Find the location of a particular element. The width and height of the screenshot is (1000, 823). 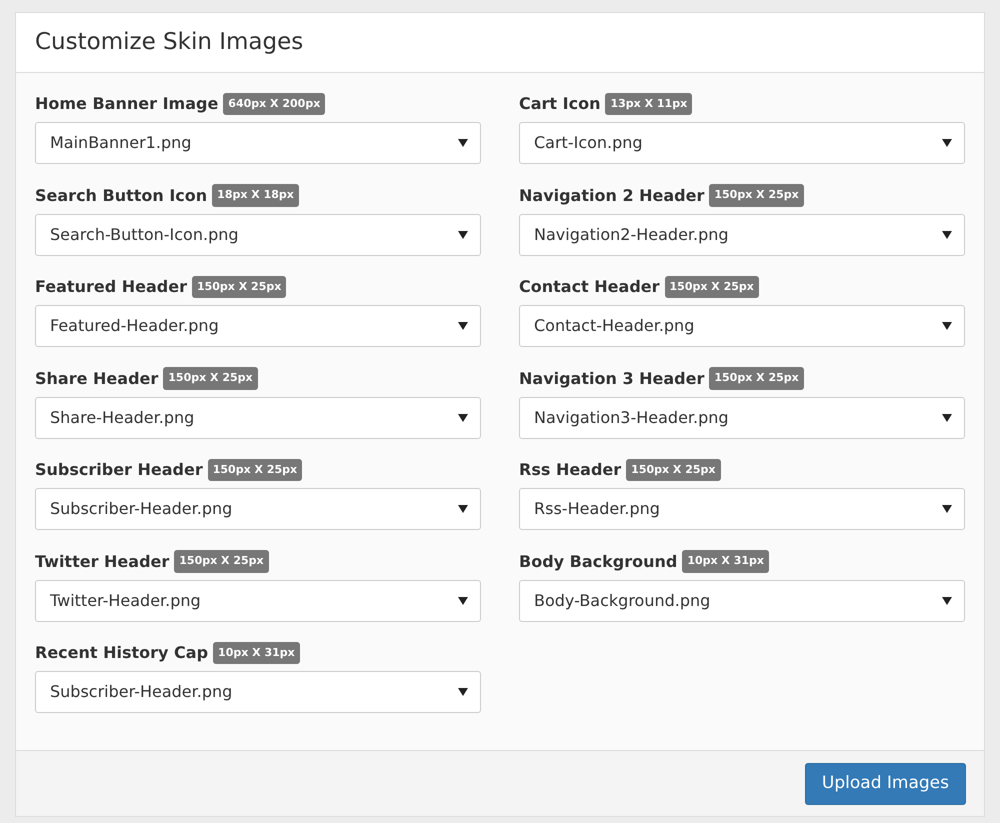

dropdown: Search-Button-Icon.png is located at coordinates (258, 235).